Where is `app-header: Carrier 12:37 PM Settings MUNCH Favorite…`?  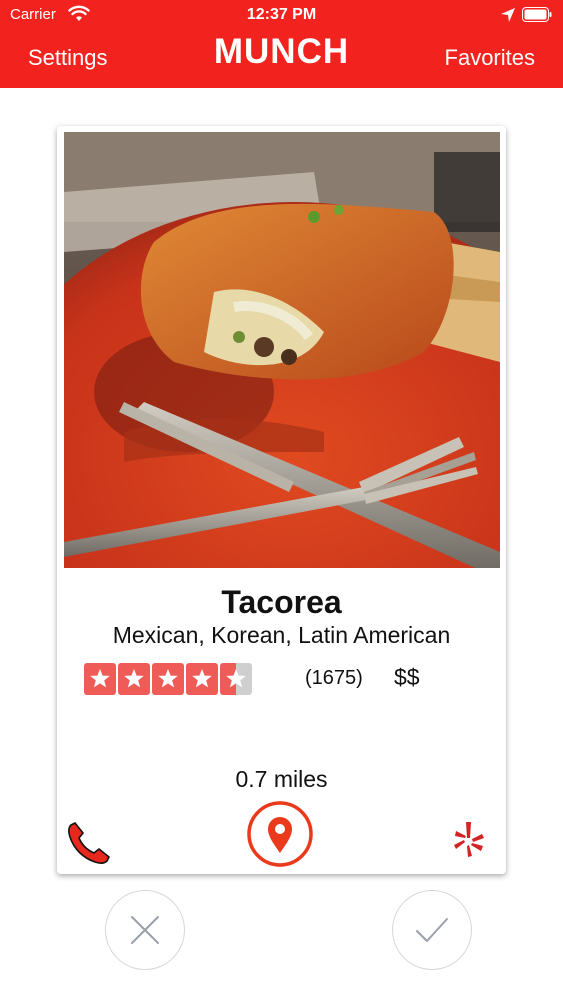 app-header: Carrier 12:37 PM Settings MUNCH Favorite… is located at coordinates (281, 44).